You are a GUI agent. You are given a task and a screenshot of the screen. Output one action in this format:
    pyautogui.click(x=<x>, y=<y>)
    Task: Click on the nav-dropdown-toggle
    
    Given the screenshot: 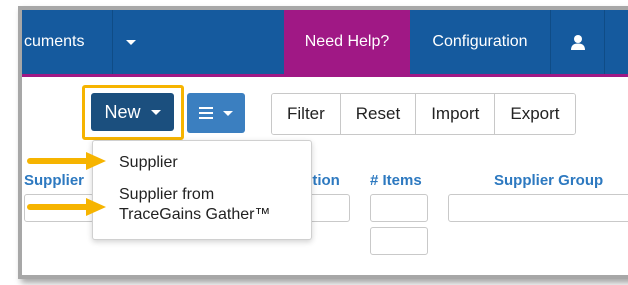 What is the action you would take?
    pyautogui.click(x=130, y=42)
    